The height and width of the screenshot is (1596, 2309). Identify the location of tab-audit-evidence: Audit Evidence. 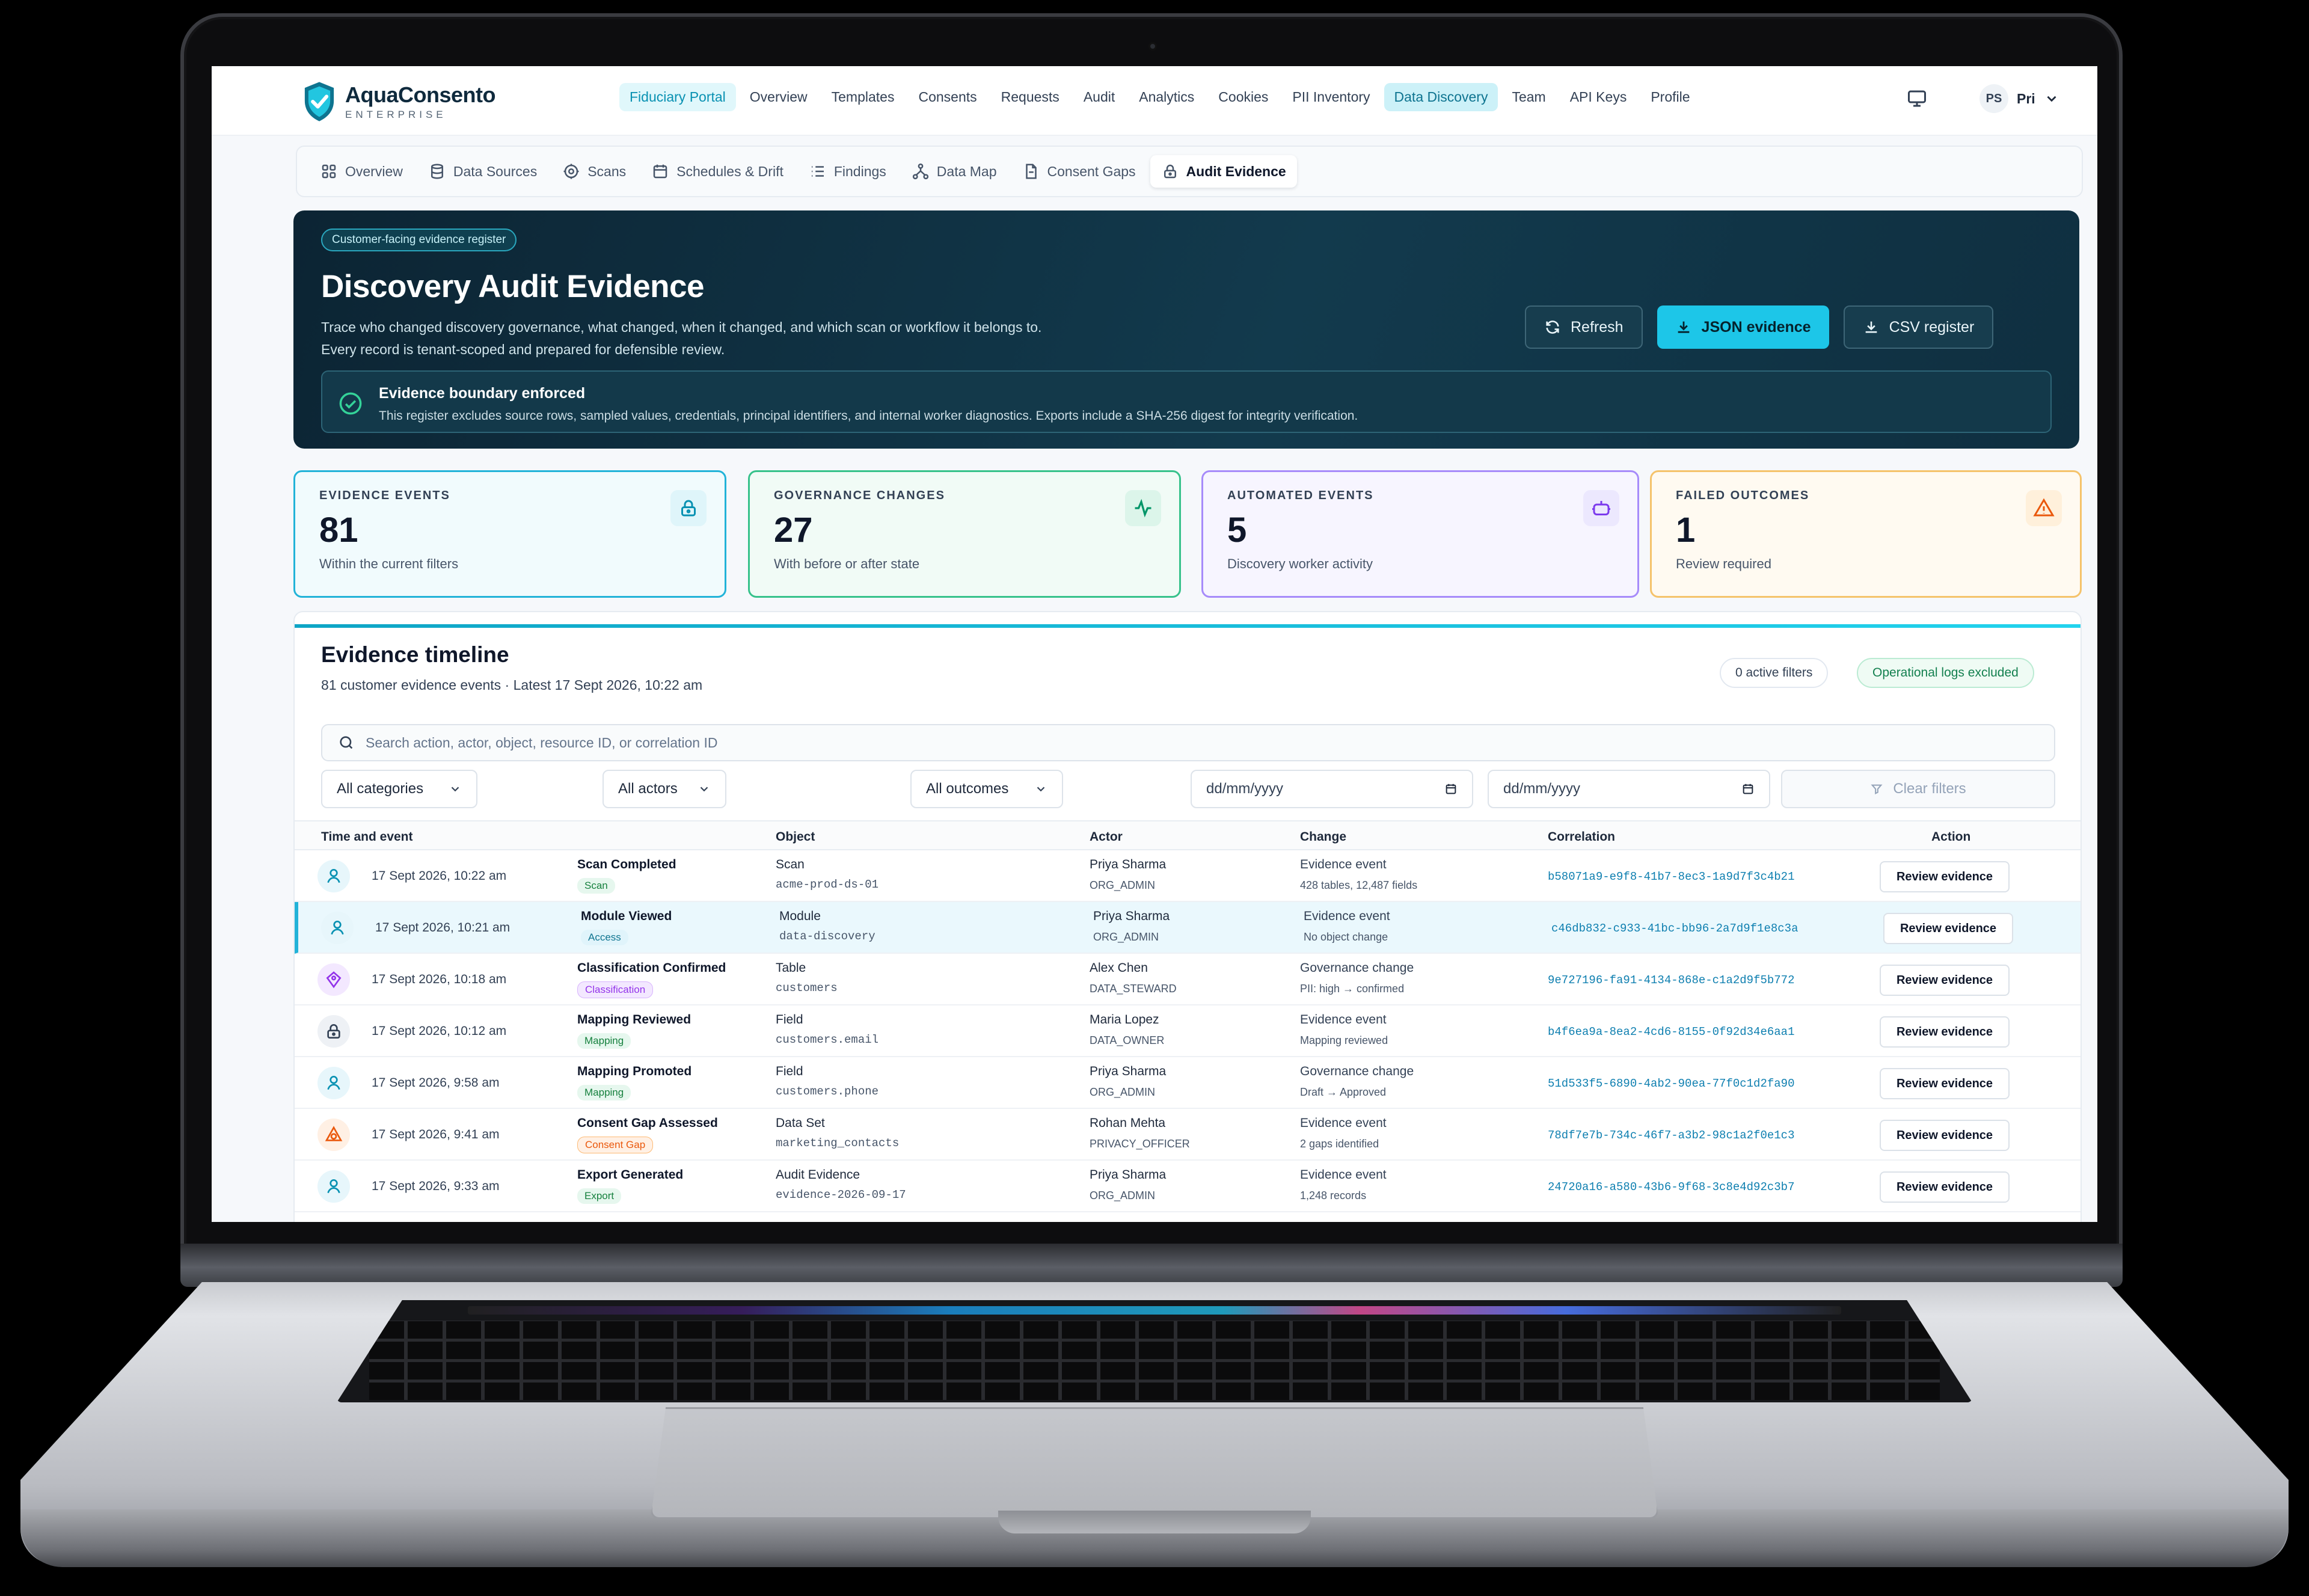
(1223, 171).